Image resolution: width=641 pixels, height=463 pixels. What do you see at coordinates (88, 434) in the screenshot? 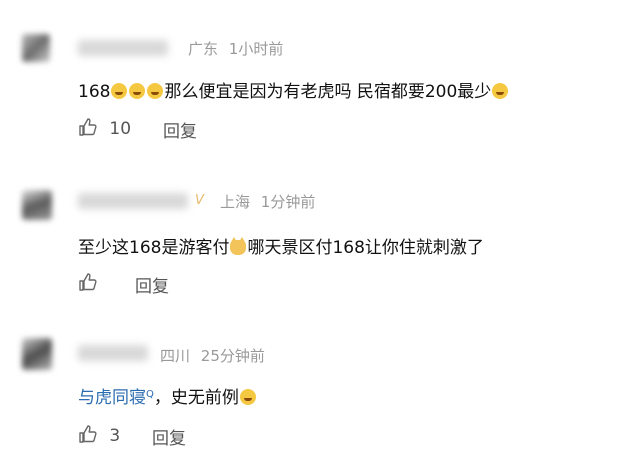
I see `thumb-up-icon` at bounding box center [88, 434].